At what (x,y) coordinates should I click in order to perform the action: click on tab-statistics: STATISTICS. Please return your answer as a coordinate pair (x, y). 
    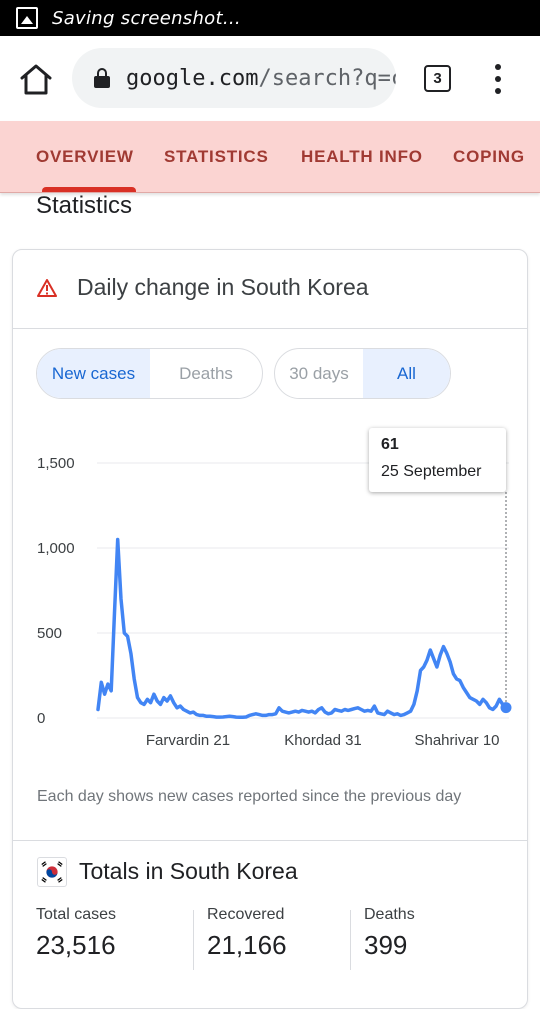
    Looking at the image, I should click on (216, 156).